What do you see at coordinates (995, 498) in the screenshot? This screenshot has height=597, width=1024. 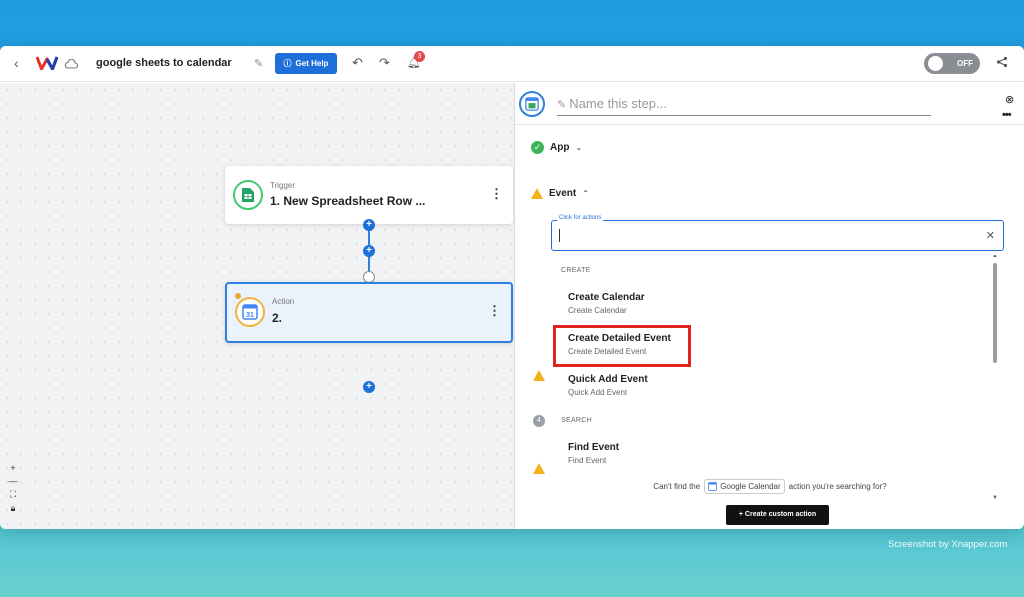 I see `scroll-down-icon: ▼` at bounding box center [995, 498].